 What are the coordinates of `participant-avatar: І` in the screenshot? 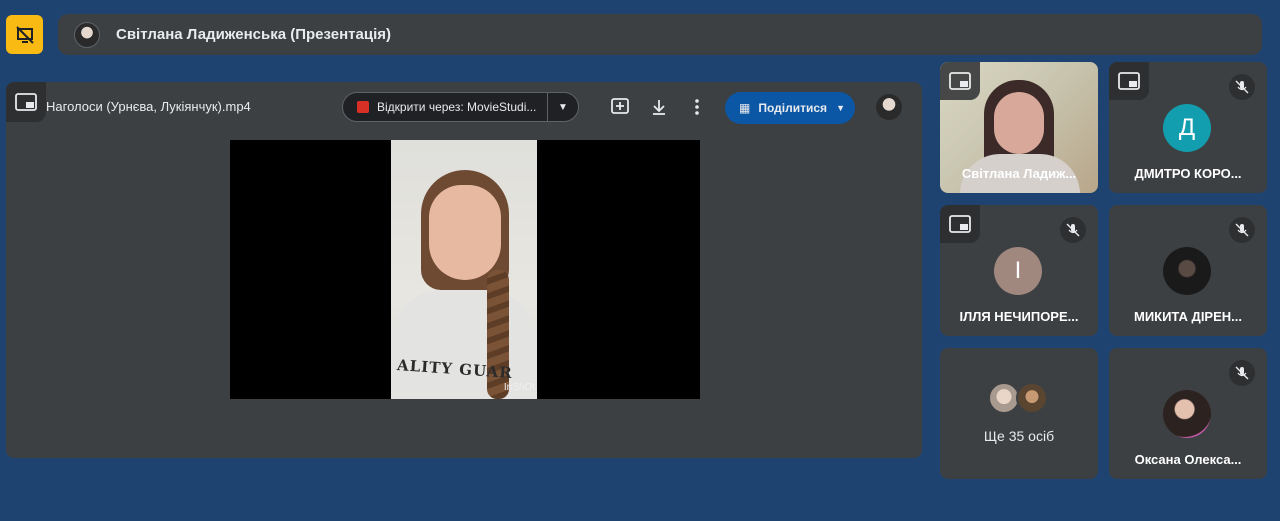 It's located at (1018, 271).